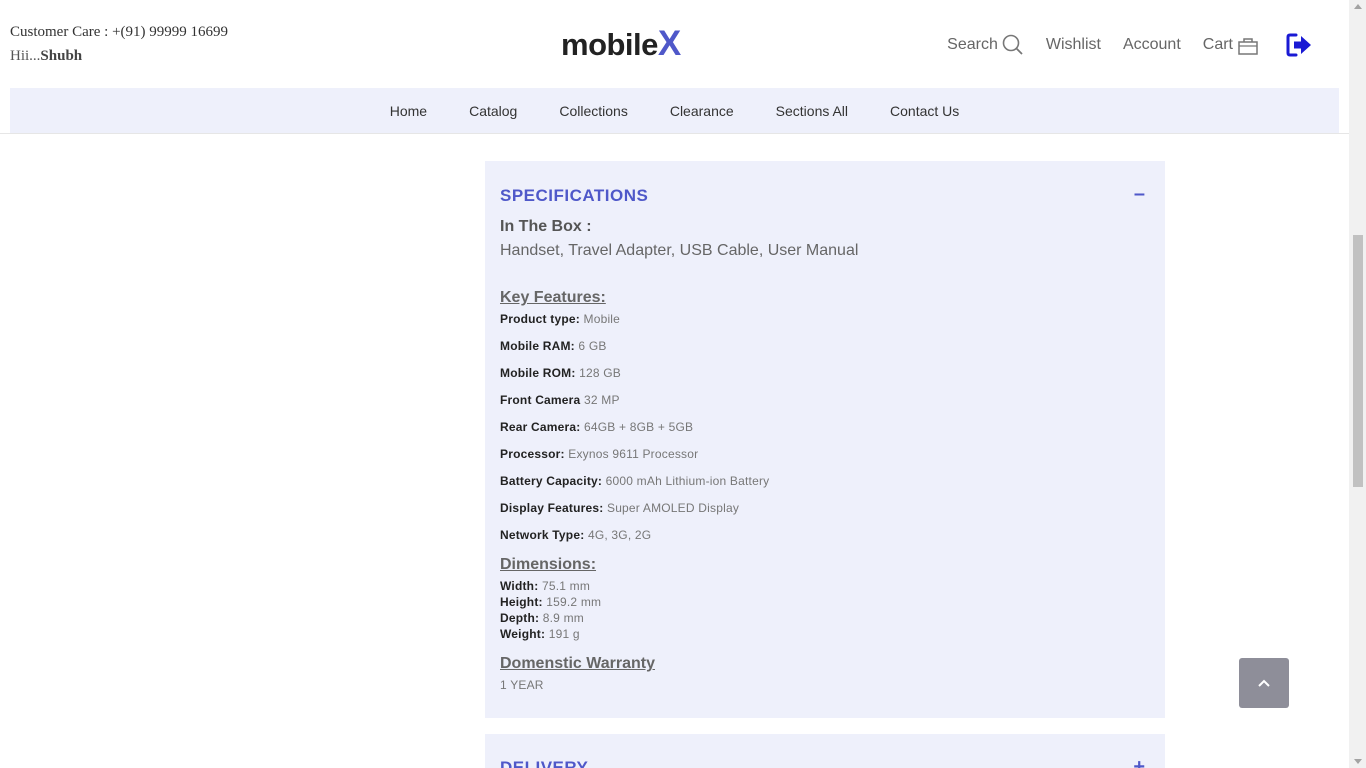  What do you see at coordinates (825, 751) in the screenshot?
I see `delivery-panel: DELIVERY +` at bounding box center [825, 751].